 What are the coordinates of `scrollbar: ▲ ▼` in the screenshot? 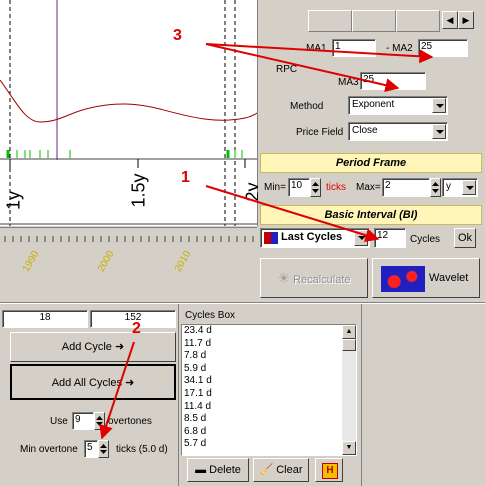 It's located at (349, 390).